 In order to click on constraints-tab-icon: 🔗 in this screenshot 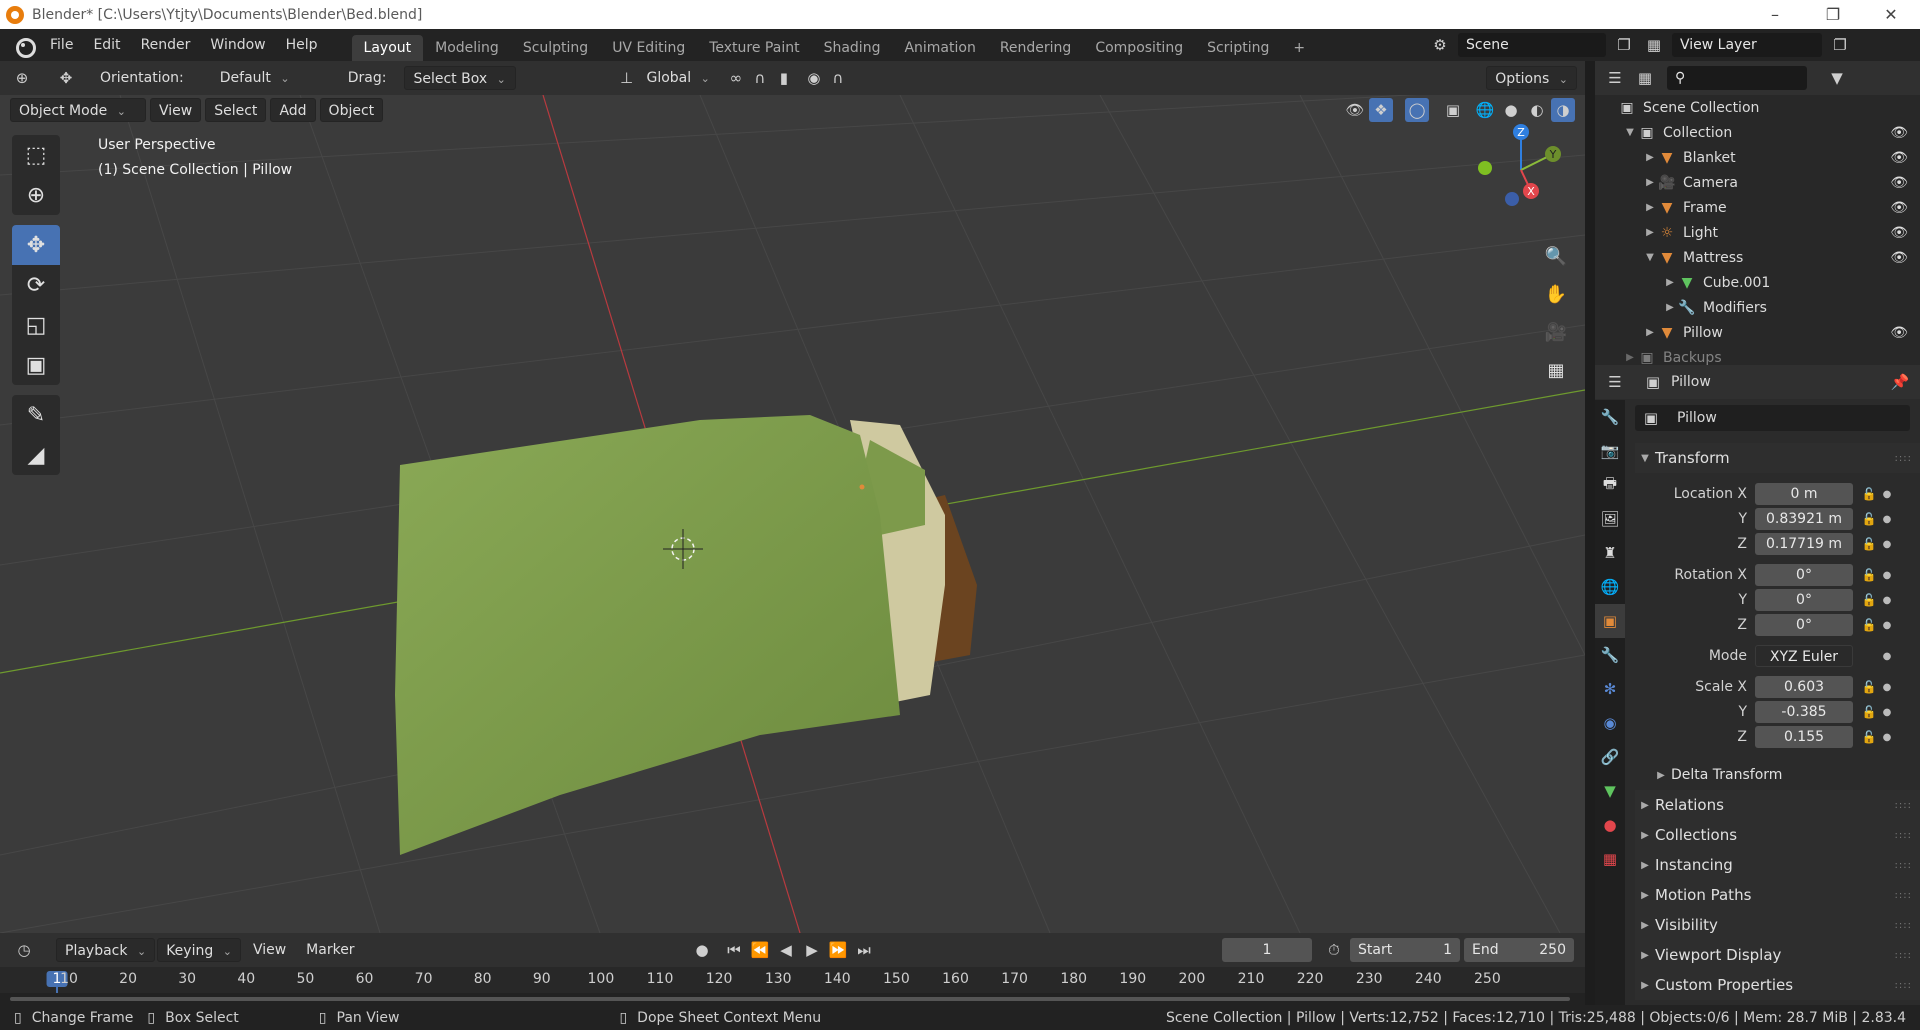, I will do `click(1610, 757)`.